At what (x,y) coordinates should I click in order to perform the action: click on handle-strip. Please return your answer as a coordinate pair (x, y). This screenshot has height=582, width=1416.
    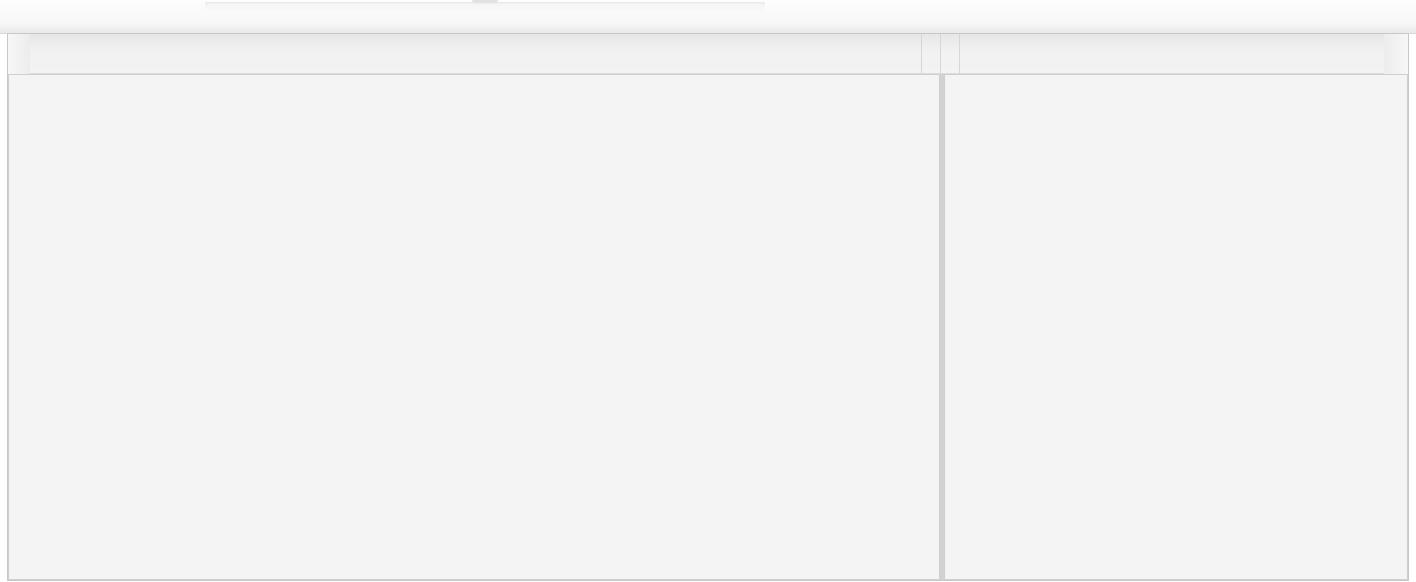
    Looking at the image, I should click on (708, 54).